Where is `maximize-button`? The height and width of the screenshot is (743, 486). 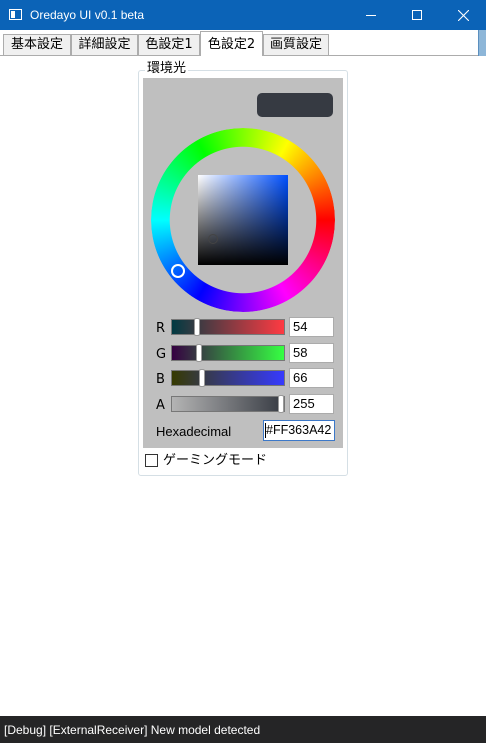 maximize-button is located at coordinates (417, 15).